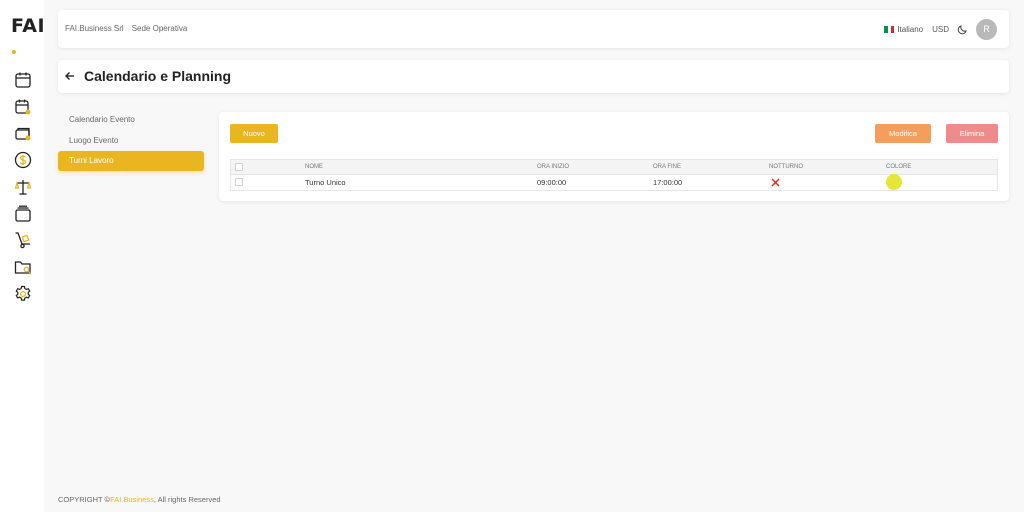 The width and height of the screenshot is (1024, 512). What do you see at coordinates (131, 120) in the screenshot?
I see `menu-item-calendario-evento: Calendario Evento` at bounding box center [131, 120].